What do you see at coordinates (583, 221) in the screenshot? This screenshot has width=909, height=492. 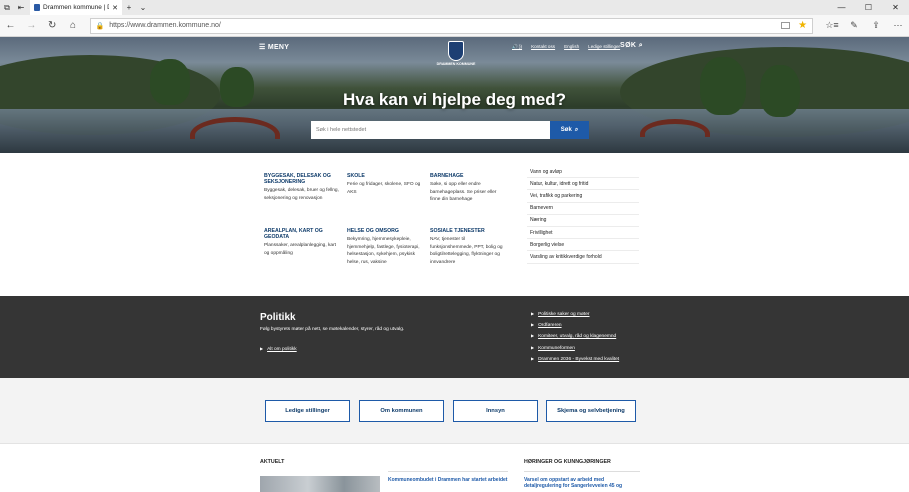 I see `list-item: Næring` at bounding box center [583, 221].